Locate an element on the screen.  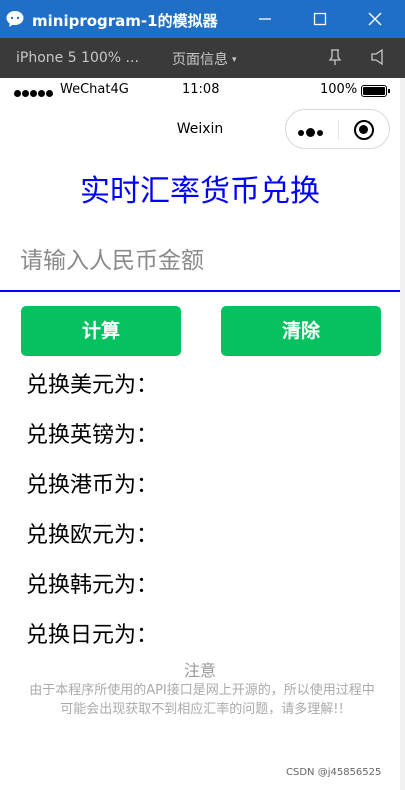
window-titlebar: miniprogram-1的模拟器 is located at coordinates (202, 19).